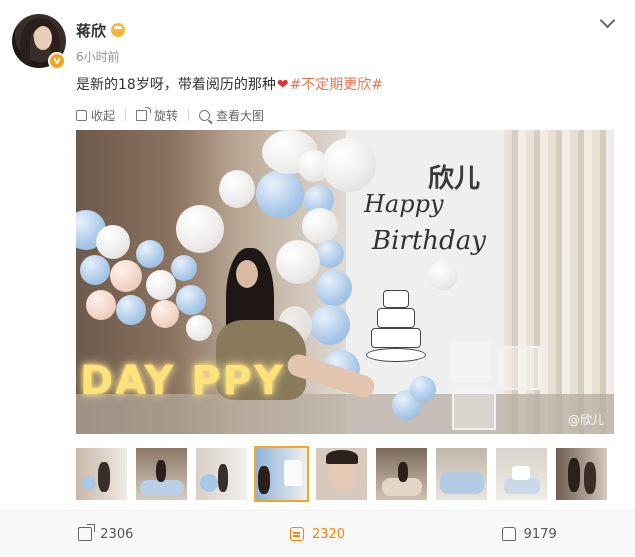 The height and width of the screenshot is (557, 635). Describe the element at coordinates (508, 534) in the screenshot. I see `thumbs-up-icon` at that location.